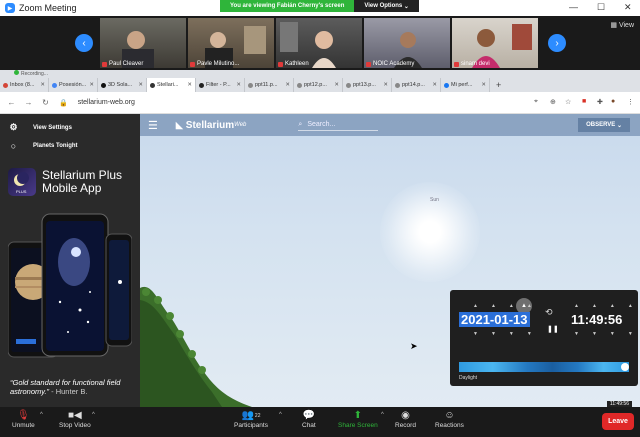  I want to click on gallery-next-button: ›, so click(557, 43).